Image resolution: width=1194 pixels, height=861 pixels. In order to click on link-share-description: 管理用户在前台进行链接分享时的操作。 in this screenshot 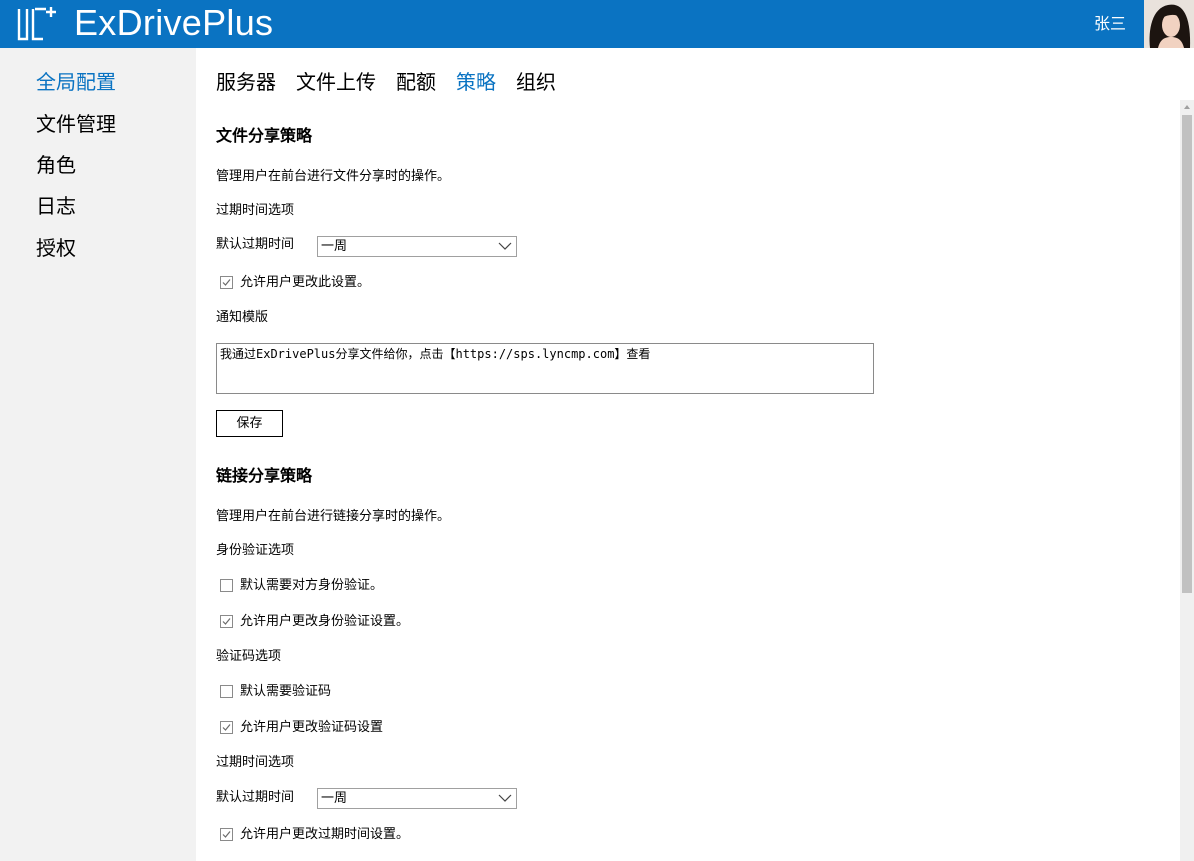, I will do `click(333, 516)`.